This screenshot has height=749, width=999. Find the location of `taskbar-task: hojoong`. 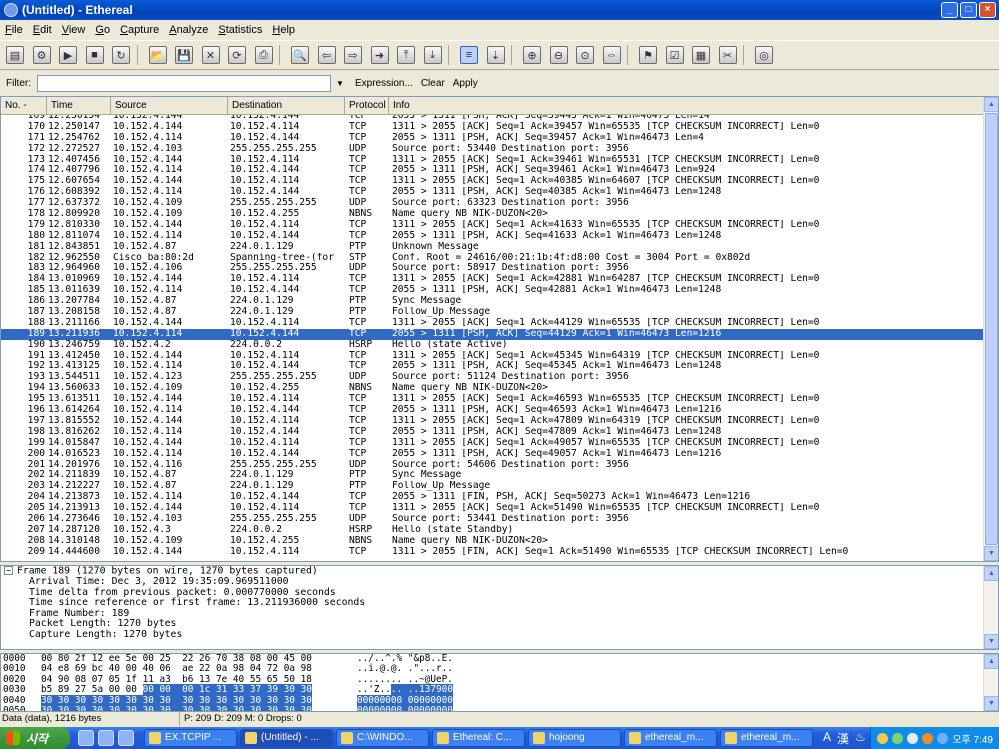

taskbar-task: hojoong is located at coordinates (574, 738).